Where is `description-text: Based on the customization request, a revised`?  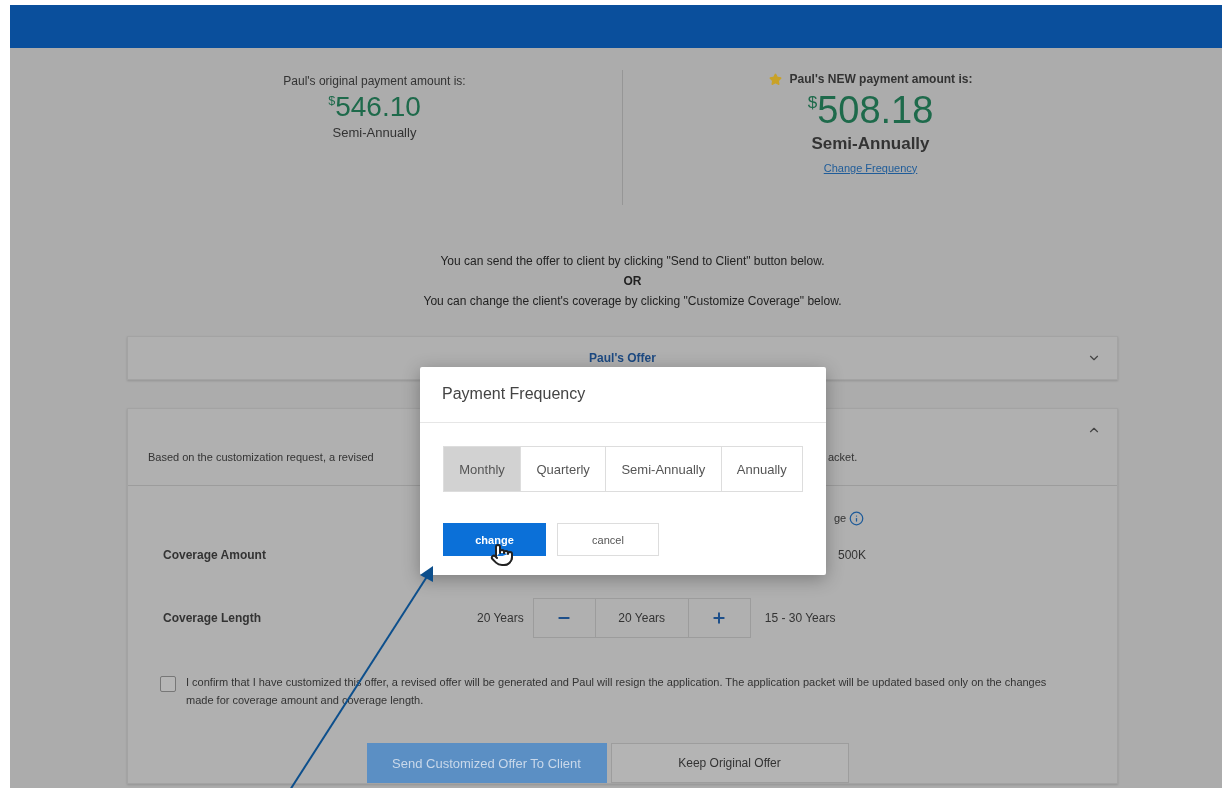
description-text: Based on the customization request, a revised is located at coordinates (261, 457).